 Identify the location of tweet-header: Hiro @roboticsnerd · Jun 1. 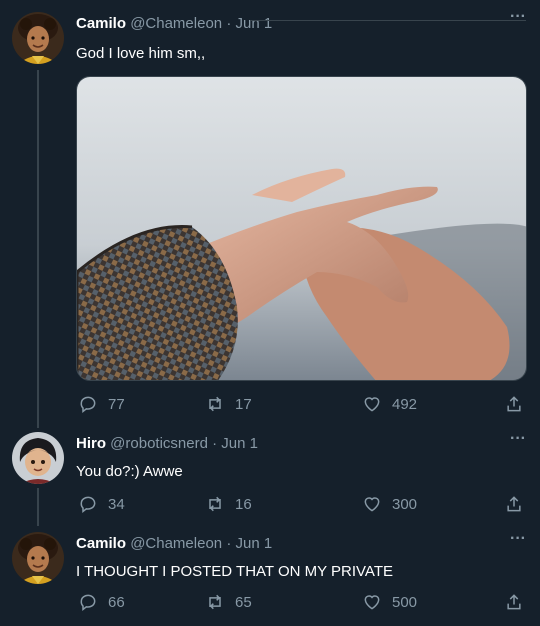
(167, 443).